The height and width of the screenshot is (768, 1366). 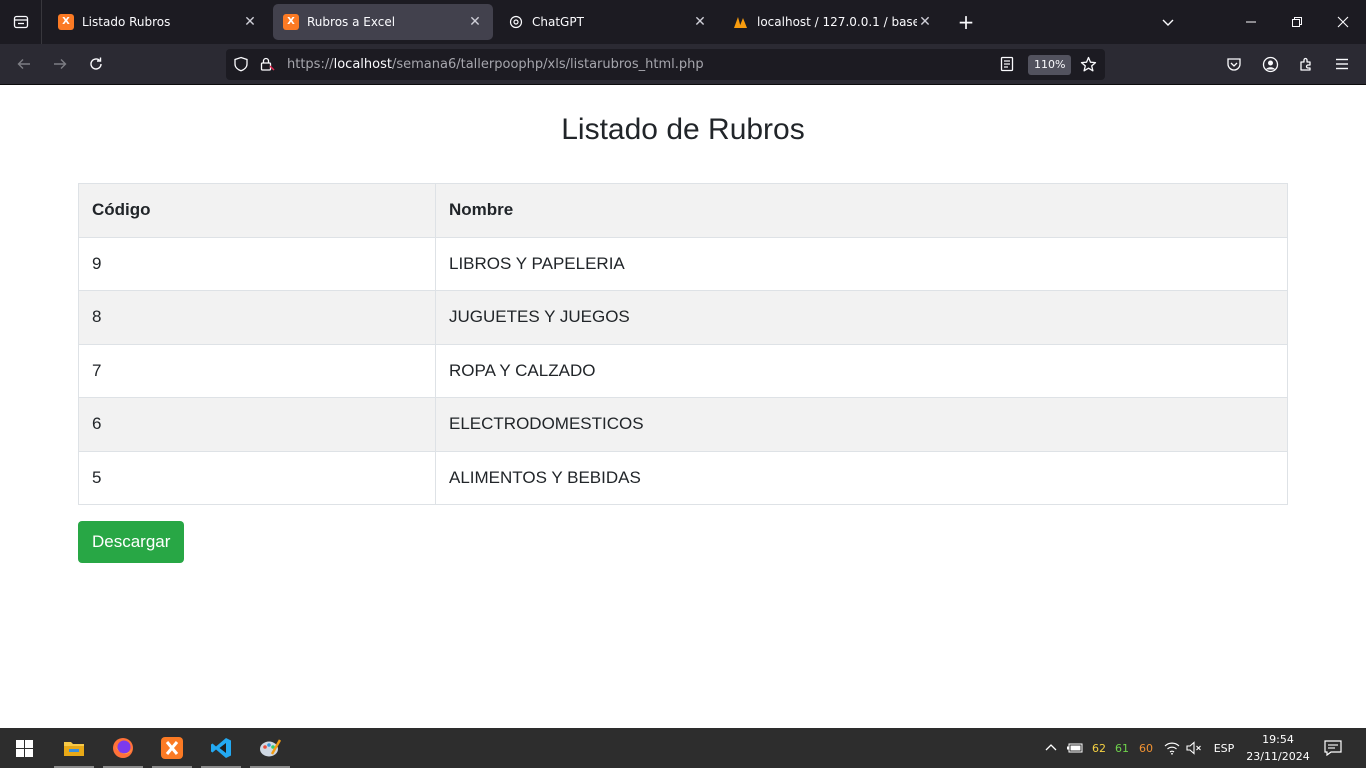 I want to click on cell-nombre: ALIMENTOS Y BEBIDAS, so click(x=861, y=477).